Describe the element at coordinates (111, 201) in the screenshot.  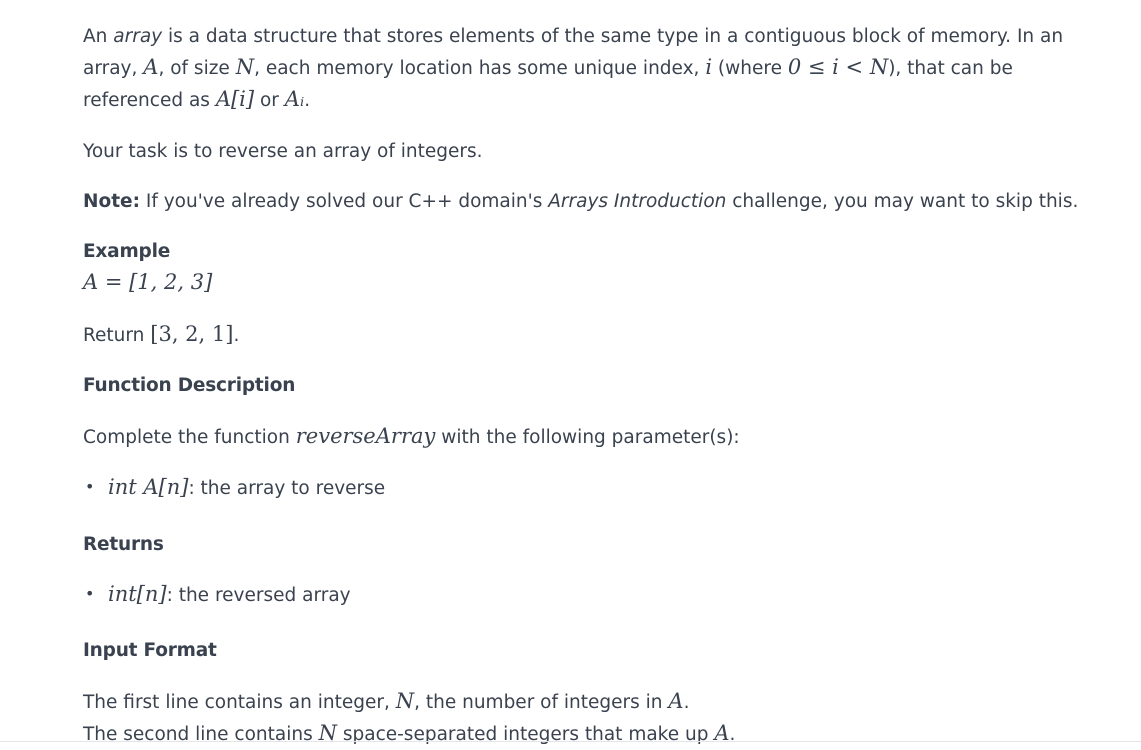
I see `note-label: Note:` at that location.